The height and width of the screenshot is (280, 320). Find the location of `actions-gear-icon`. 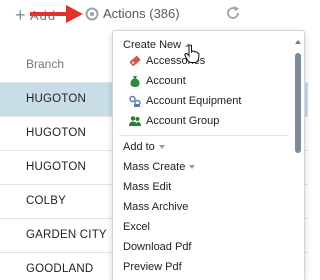

actions-gear-icon is located at coordinates (92, 14).